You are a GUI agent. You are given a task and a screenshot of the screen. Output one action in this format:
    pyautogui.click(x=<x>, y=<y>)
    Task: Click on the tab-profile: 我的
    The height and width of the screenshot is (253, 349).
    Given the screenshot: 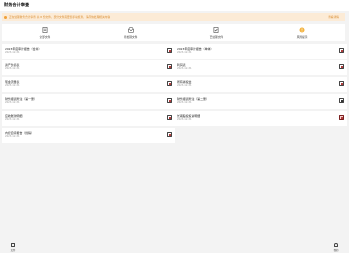 What is the action you would take?
    pyautogui.click(x=336, y=247)
    